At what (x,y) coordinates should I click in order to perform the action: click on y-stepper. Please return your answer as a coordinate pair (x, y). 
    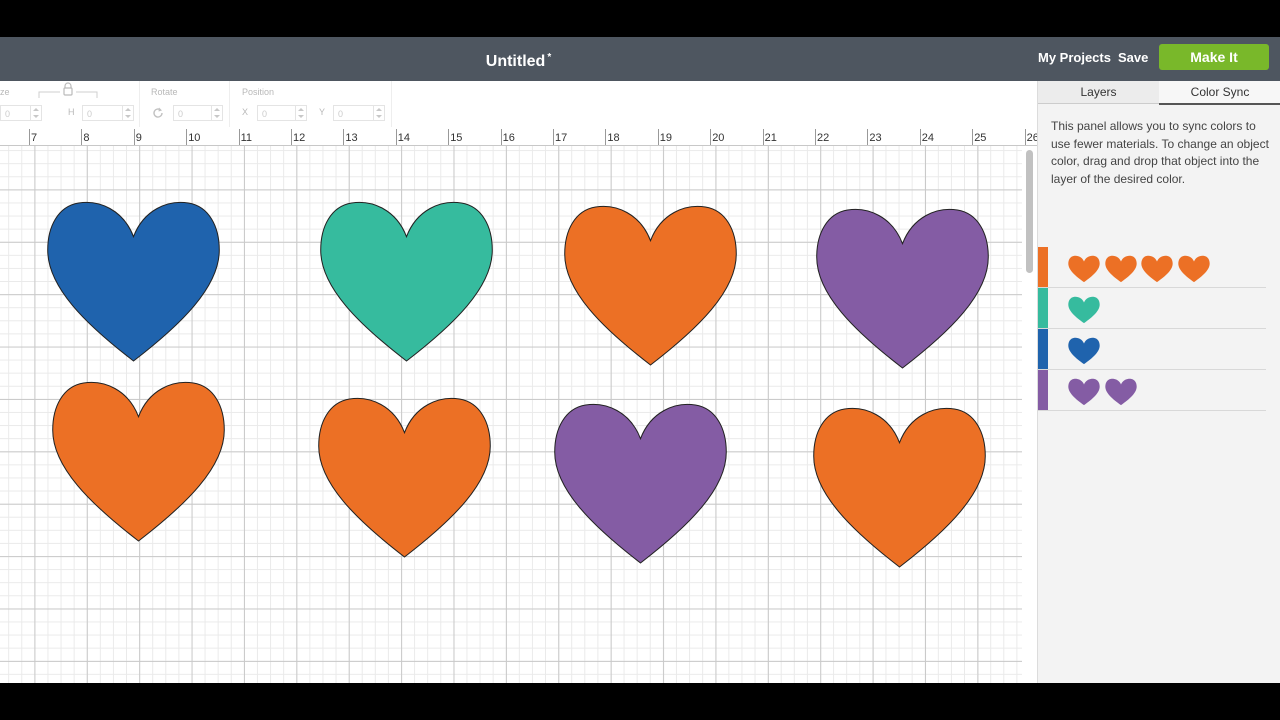
    Looking at the image, I should click on (378, 113).